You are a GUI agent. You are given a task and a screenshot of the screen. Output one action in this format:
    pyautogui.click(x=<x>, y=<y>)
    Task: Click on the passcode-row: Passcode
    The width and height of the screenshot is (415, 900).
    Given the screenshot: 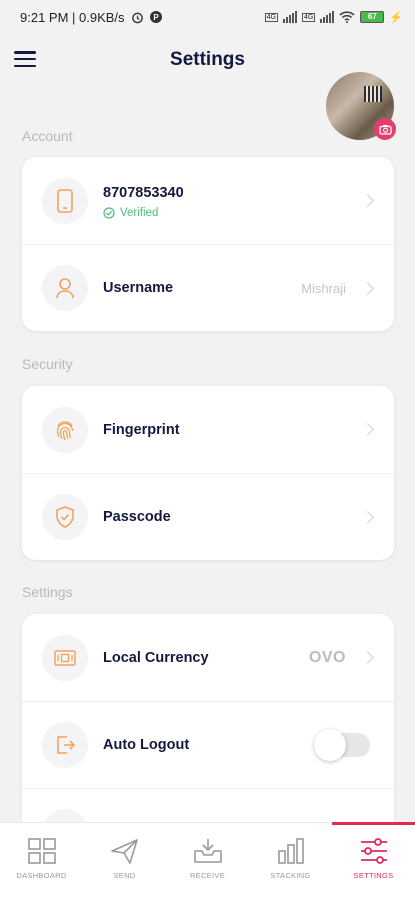 What is the action you would take?
    pyautogui.click(x=208, y=516)
    